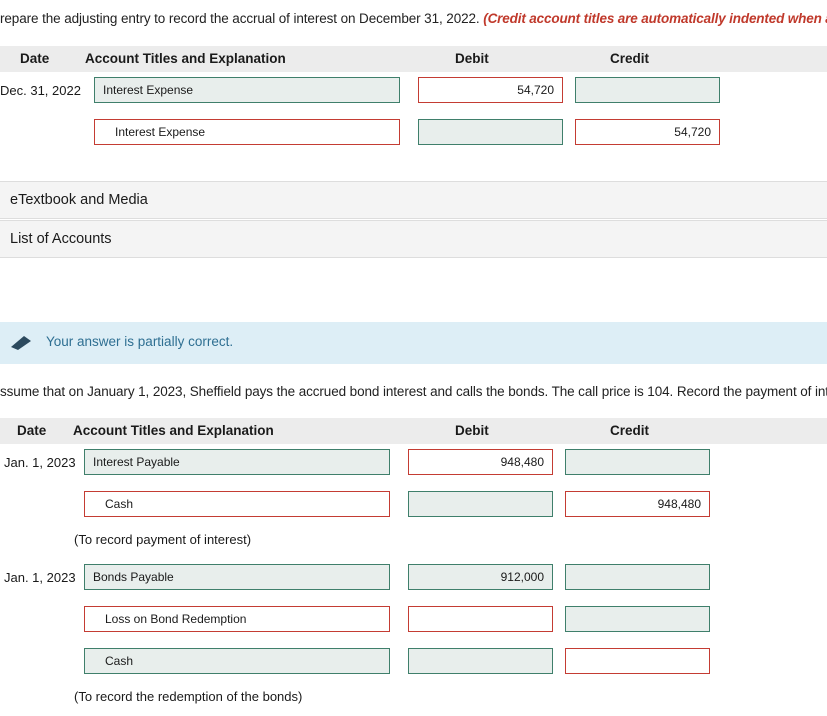  I want to click on table-row: Dec. 31, 2022, so click(413, 93).